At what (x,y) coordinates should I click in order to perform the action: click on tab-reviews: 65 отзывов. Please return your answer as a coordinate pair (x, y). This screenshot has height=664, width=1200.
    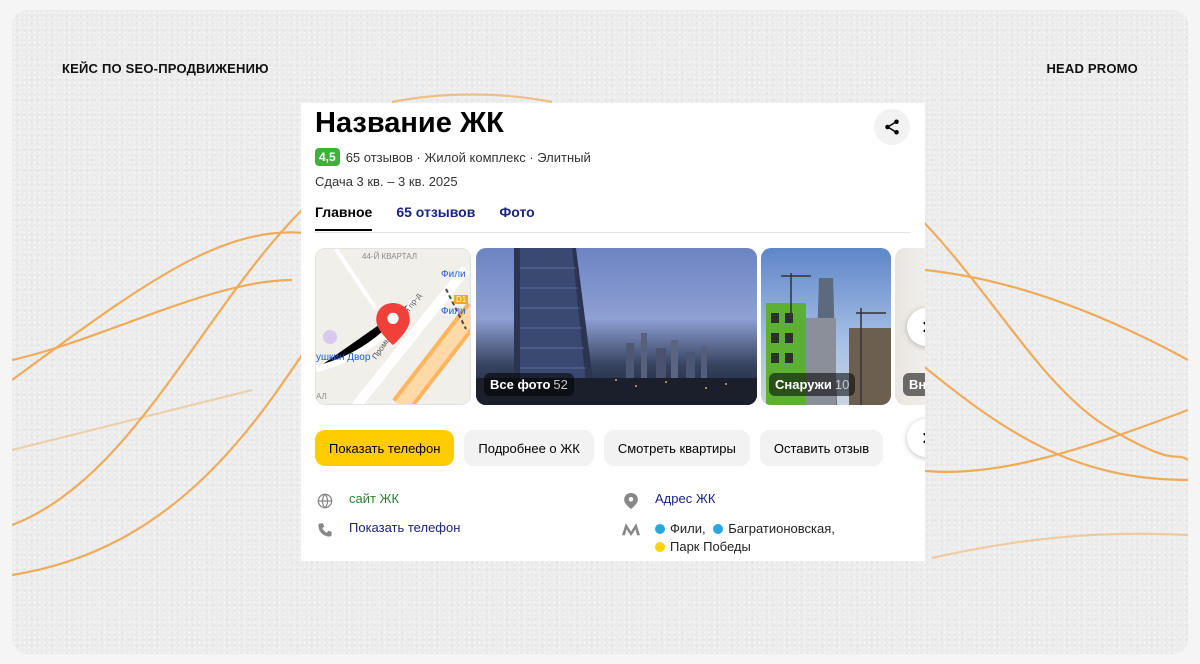
    Looking at the image, I should click on (435, 216).